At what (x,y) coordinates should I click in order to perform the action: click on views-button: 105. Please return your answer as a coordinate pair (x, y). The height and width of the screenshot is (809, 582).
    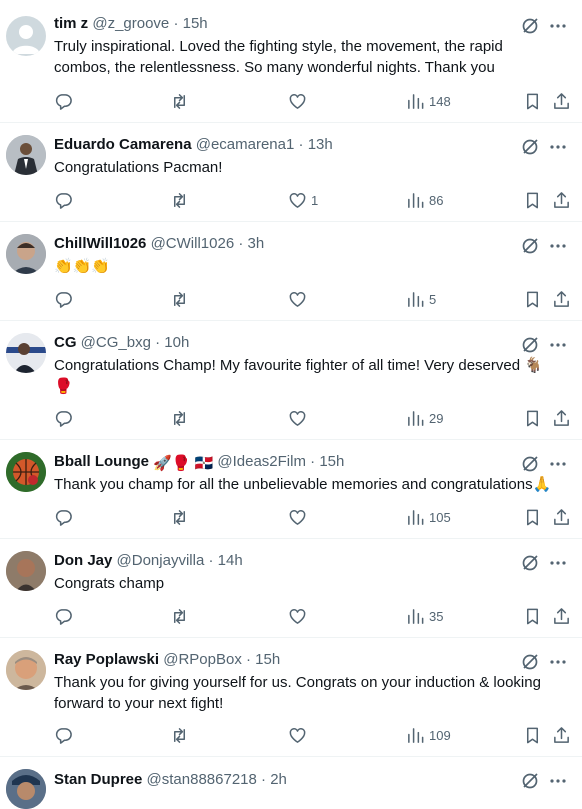
    Looking at the image, I should click on (428, 517).